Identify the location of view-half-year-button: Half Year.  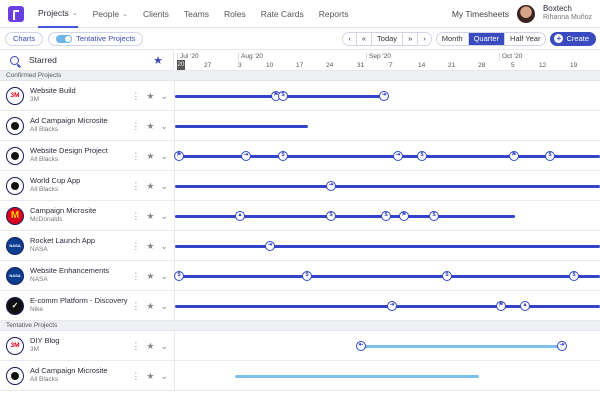
(525, 38).